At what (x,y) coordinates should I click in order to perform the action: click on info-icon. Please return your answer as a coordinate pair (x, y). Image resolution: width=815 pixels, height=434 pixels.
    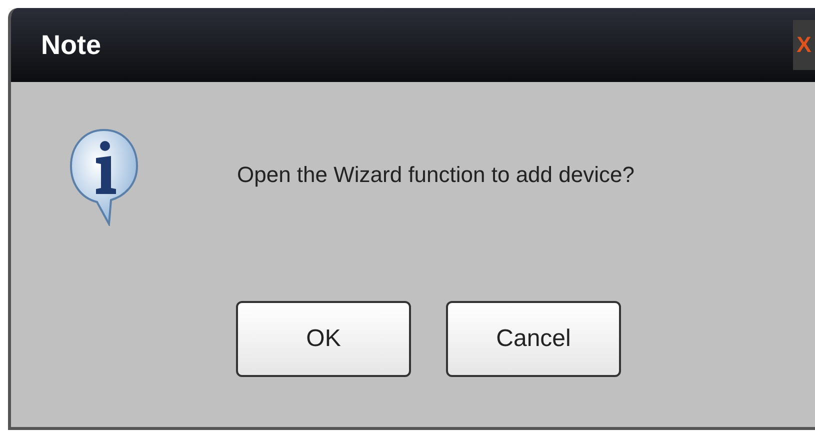
    Looking at the image, I should click on (104, 176).